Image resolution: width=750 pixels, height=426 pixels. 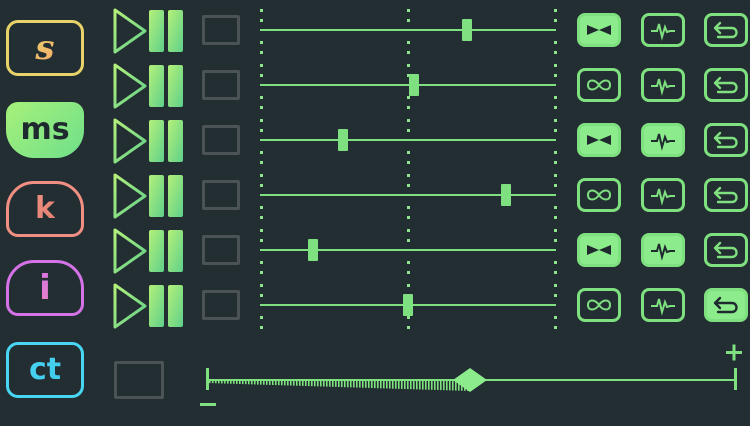 What do you see at coordinates (734, 352) in the screenshot?
I see `plus-icon` at bounding box center [734, 352].